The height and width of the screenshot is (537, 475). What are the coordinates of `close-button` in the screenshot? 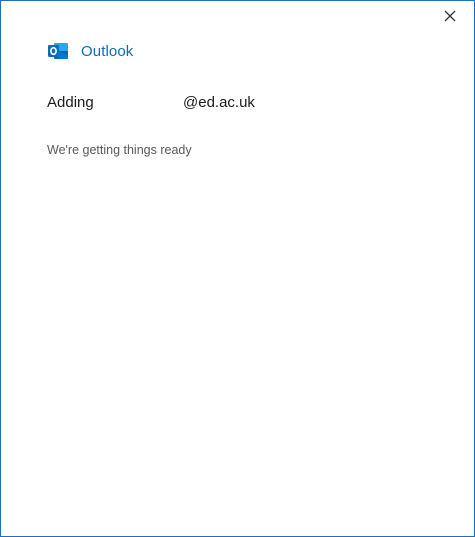 It's located at (450, 16).